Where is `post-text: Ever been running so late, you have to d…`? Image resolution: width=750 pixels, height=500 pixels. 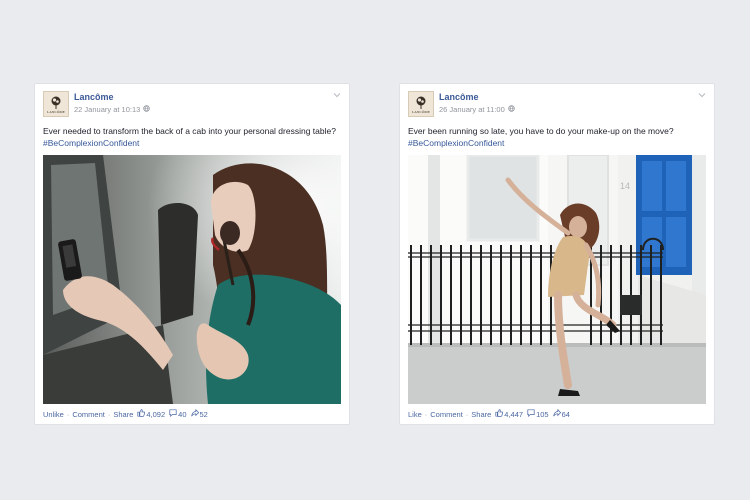
post-text: Ever been running so late, you have to d… is located at coordinates (558, 137).